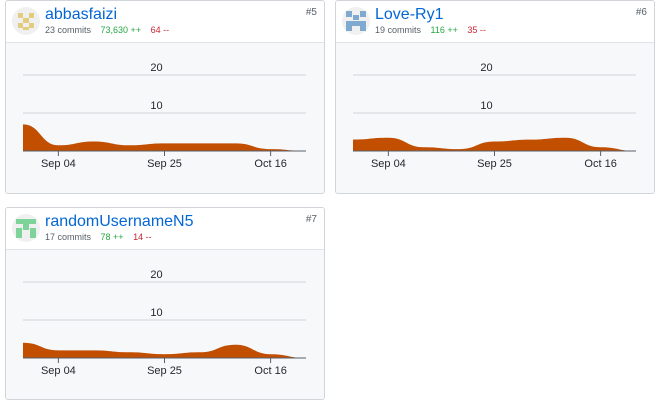 The width and height of the screenshot is (657, 400). I want to click on deletions-count: 64 --, so click(160, 30).